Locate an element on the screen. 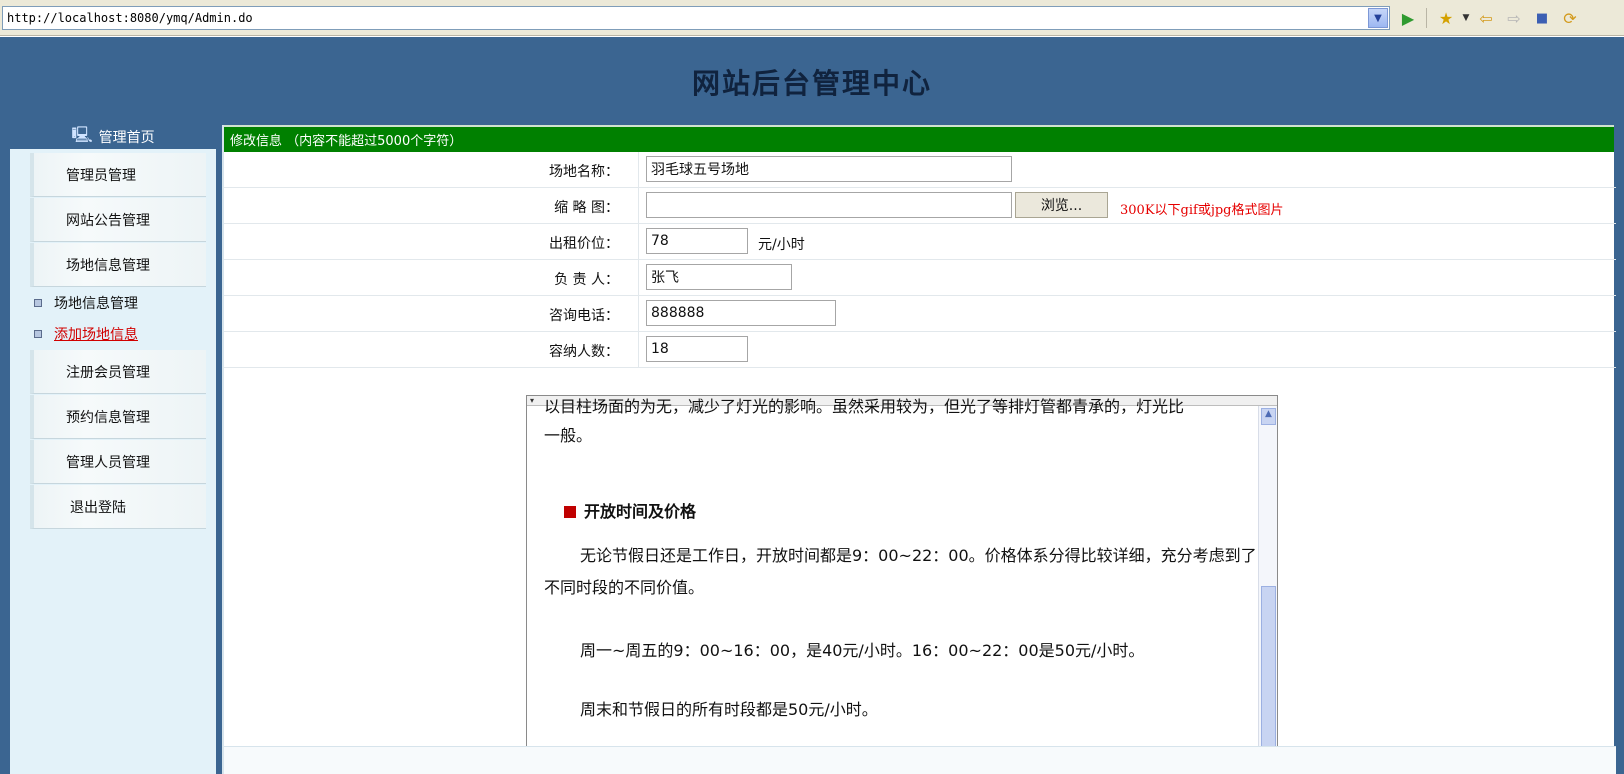 This screenshot has height=774, width=1624. sidebar-subitem-add-venue: 添加场地信息 is located at coordinates (86, 334).